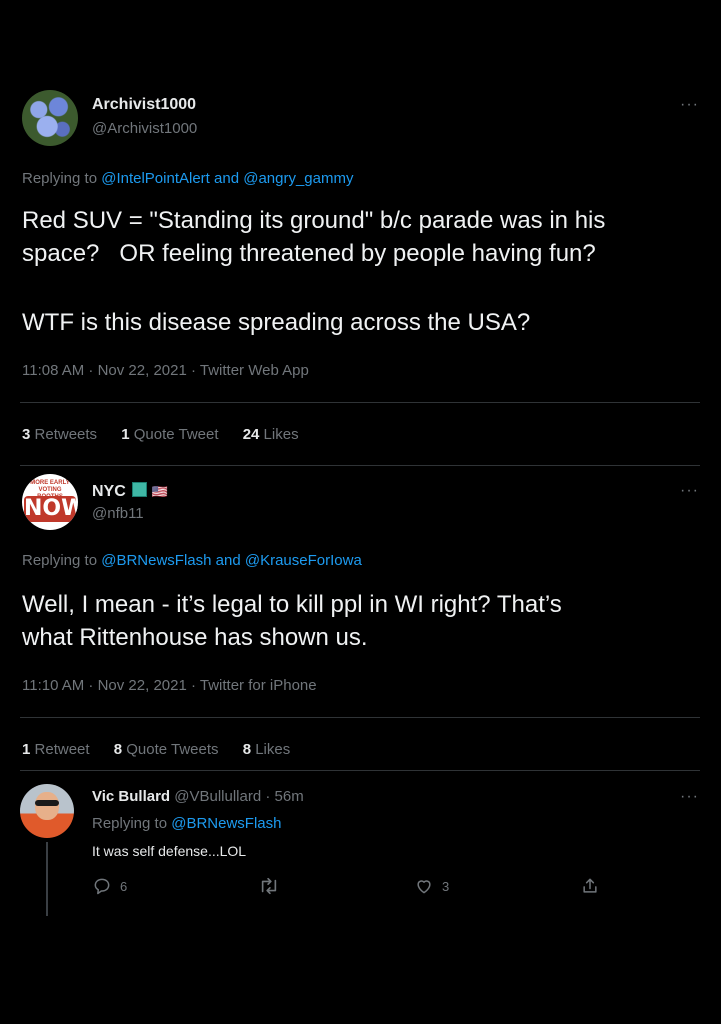 The width and height of the screenshot is (721, 1024). What do you see at coordinates (140, 489) in the screenshot?
I see `cube-emoji-icon` at bounding box center [140, 489].